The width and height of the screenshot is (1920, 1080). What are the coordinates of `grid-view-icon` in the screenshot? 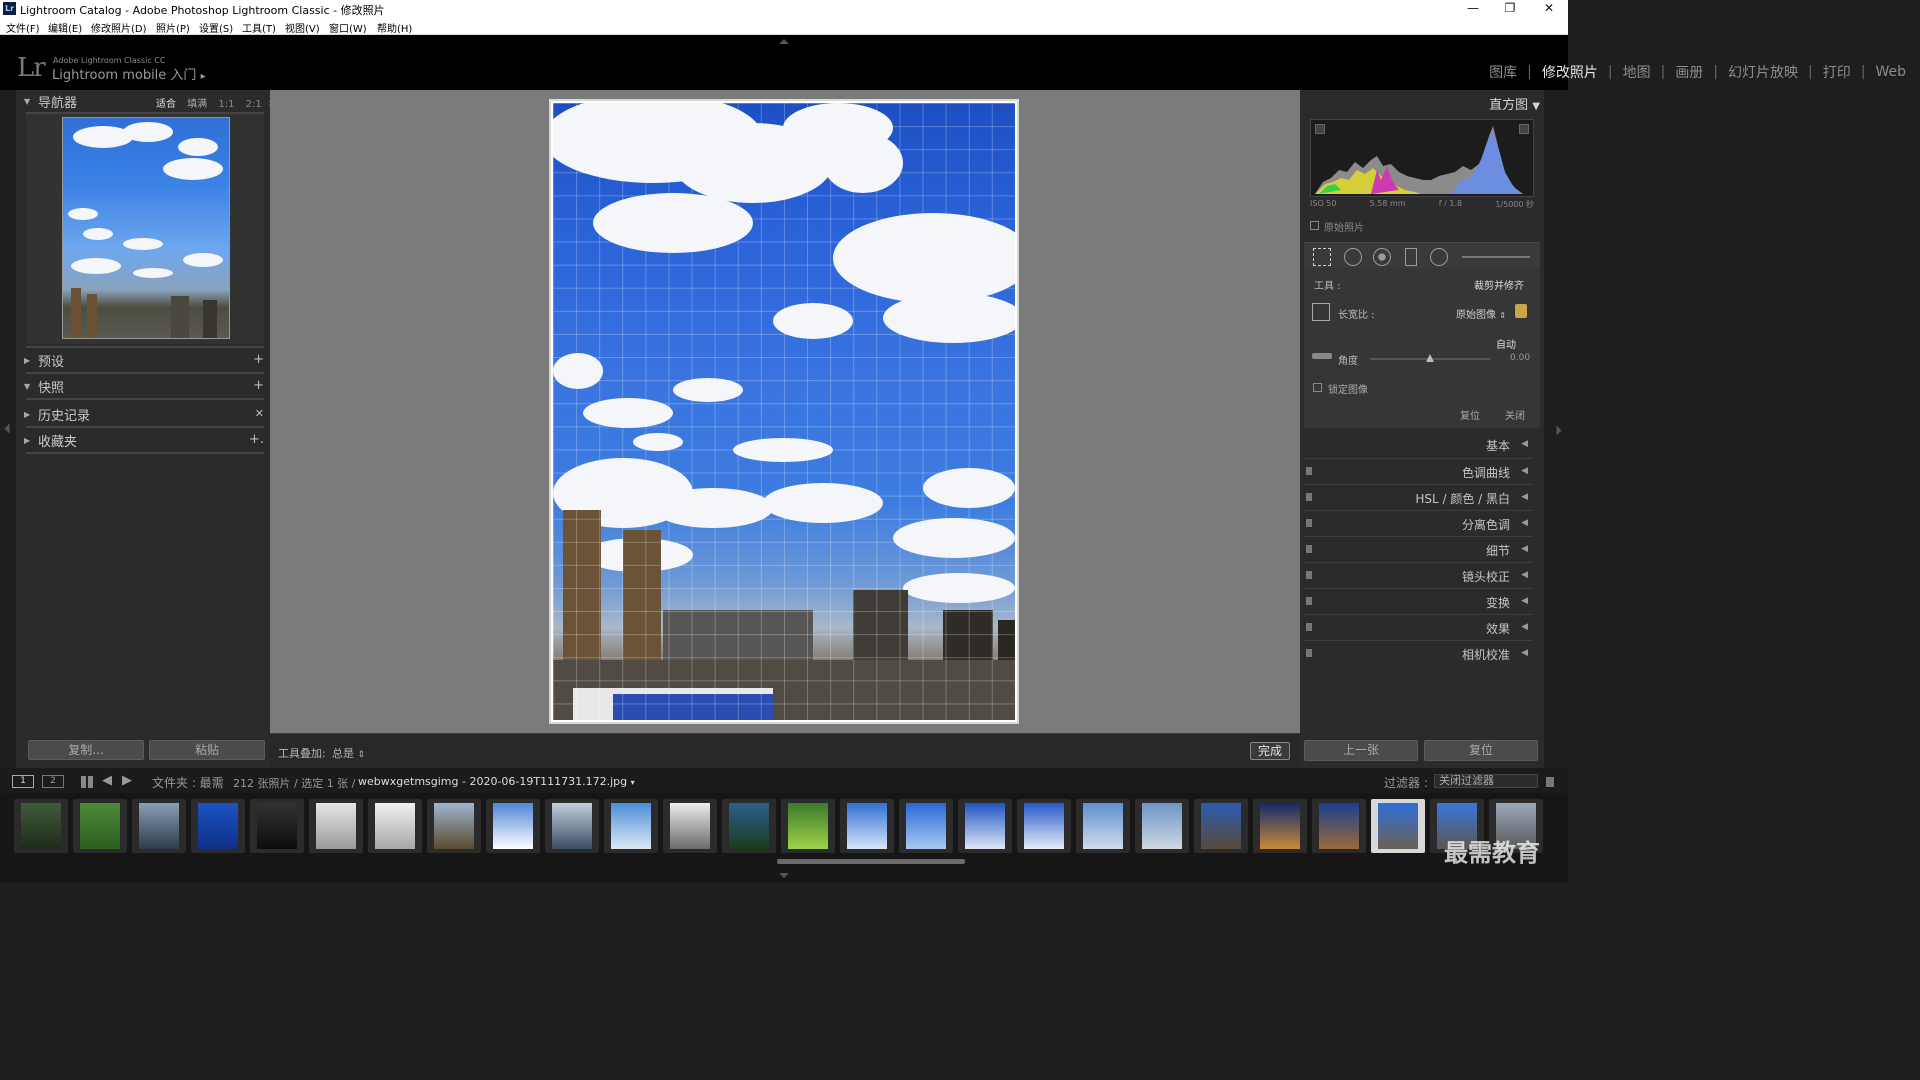 It's located at (87, 782).